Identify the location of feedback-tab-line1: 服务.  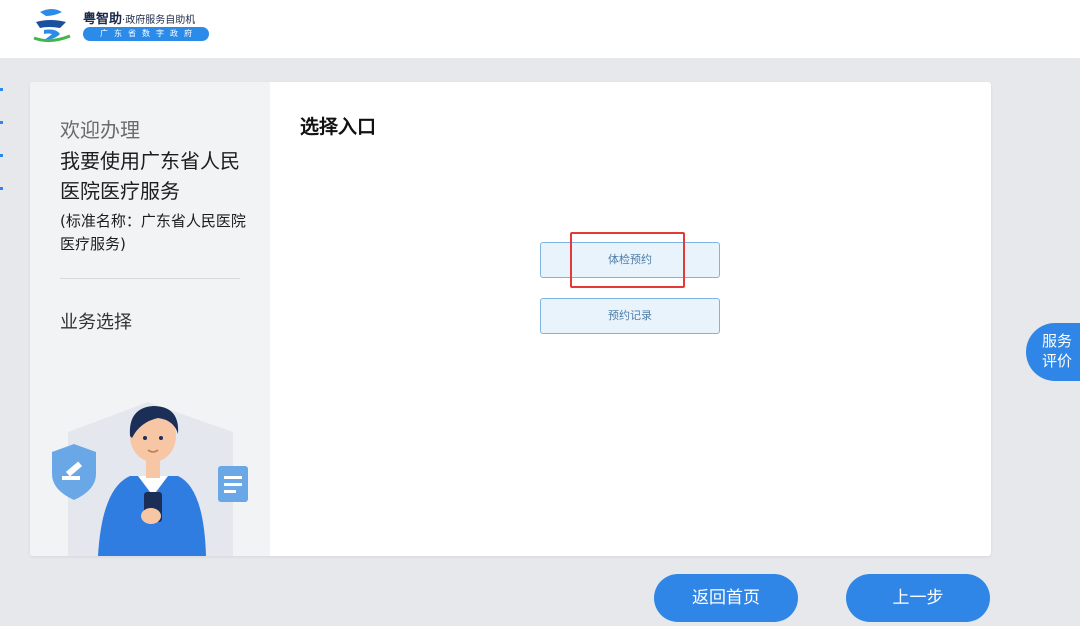
(1057, 341).